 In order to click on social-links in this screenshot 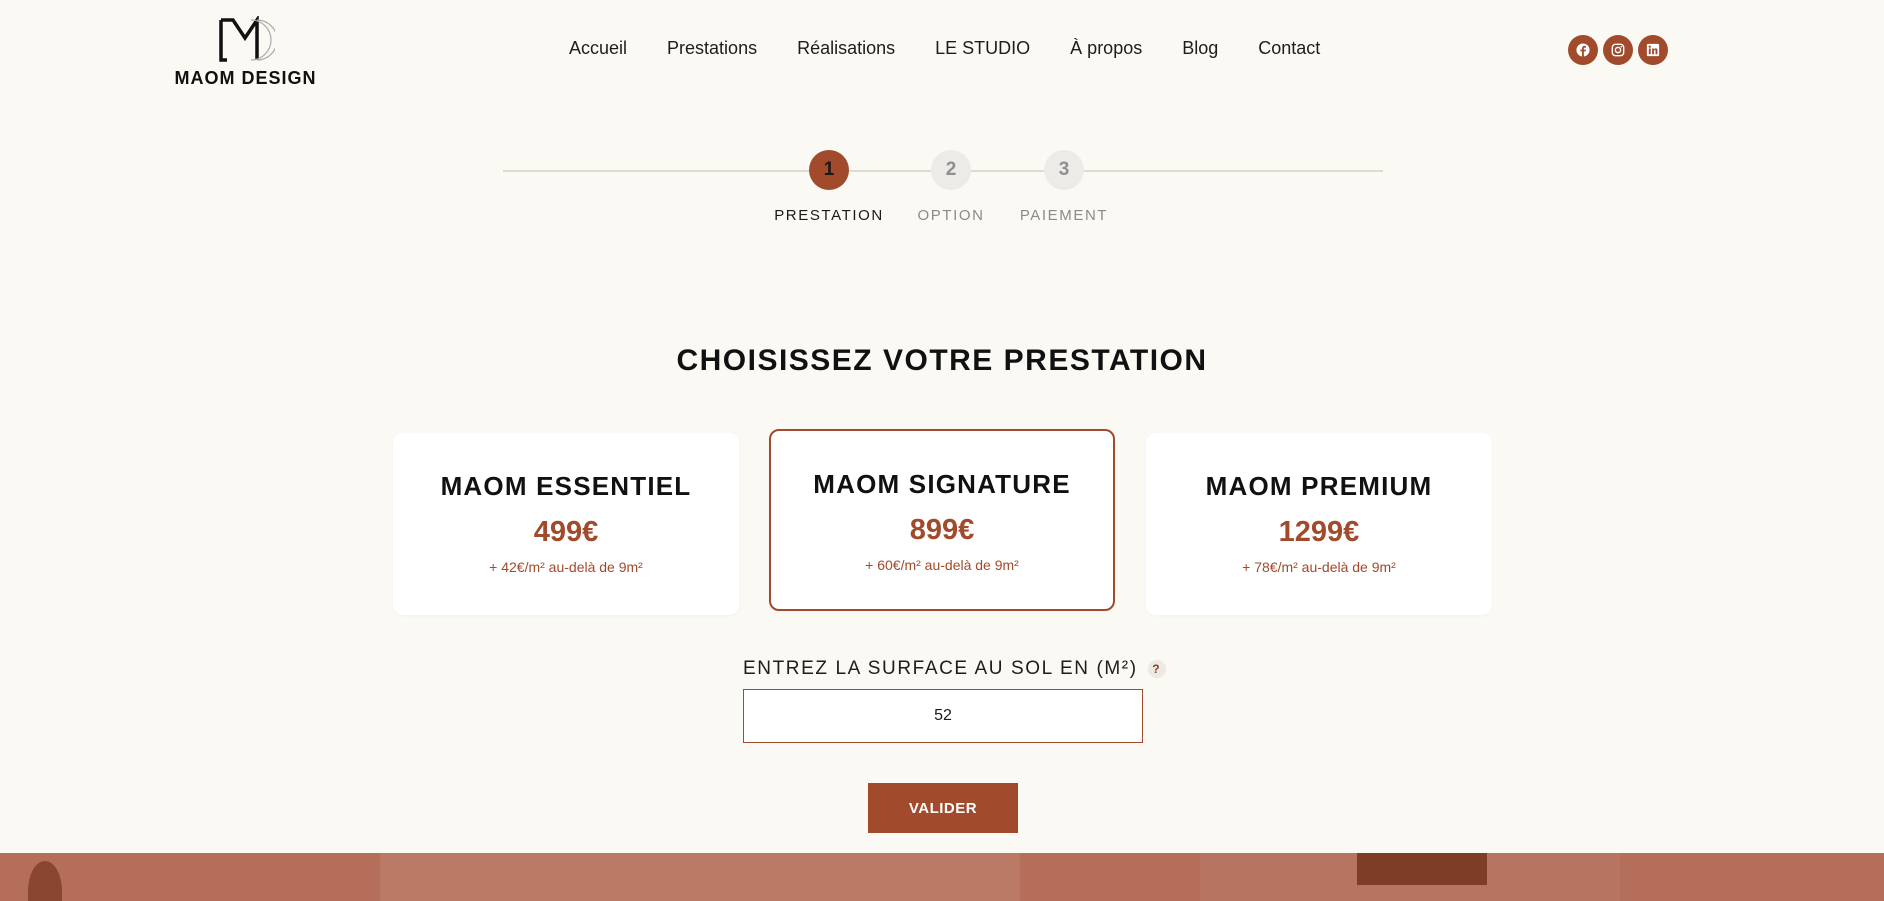, I will do `click(1618, 50)`.